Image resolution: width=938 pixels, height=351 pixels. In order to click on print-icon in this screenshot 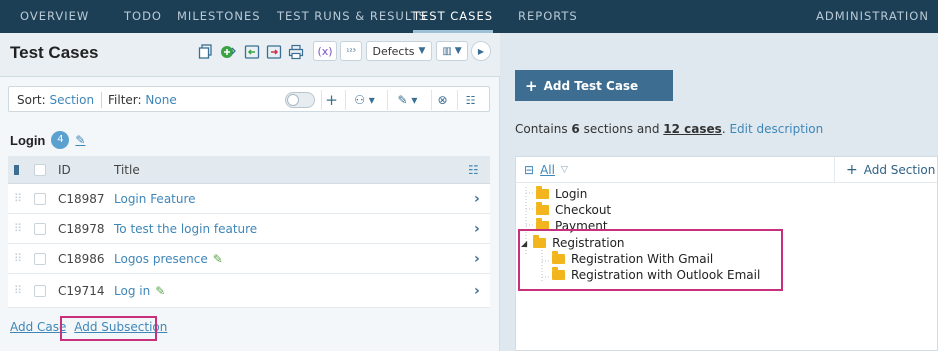, I will do `click(296, 52)`.